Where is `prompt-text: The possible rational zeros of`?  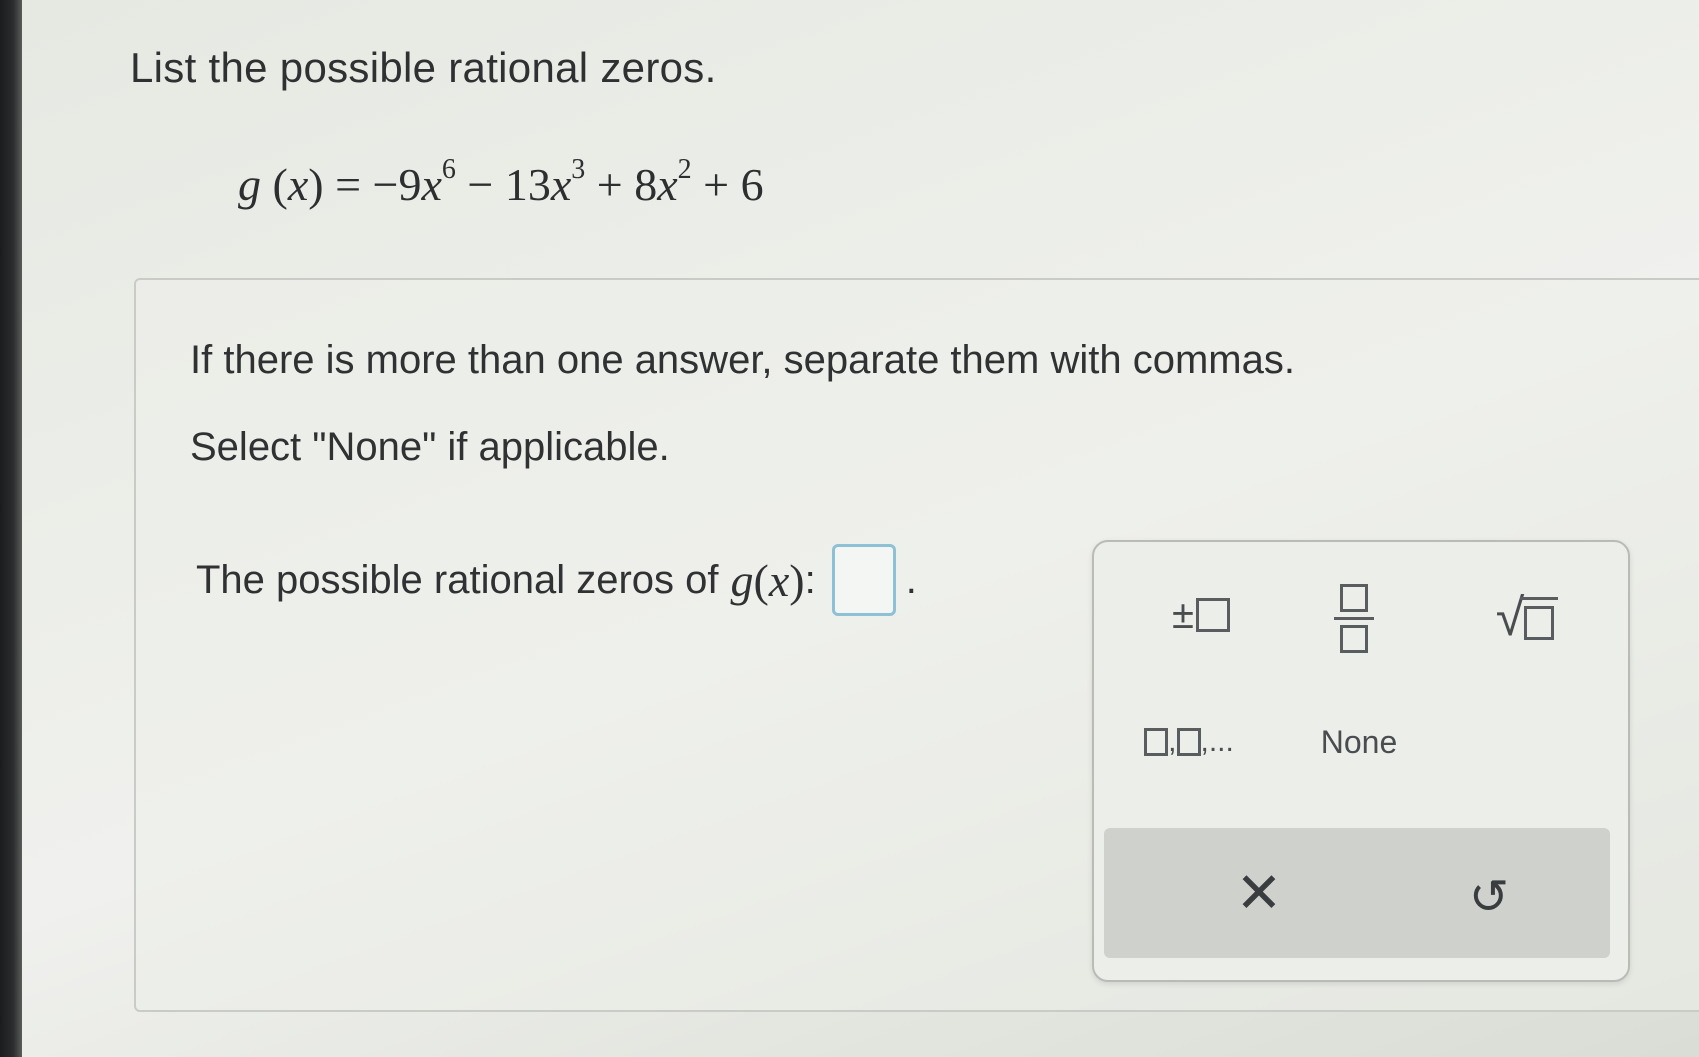
prompt-text: The possible rational zeros of is located at coordinates (457, 579).